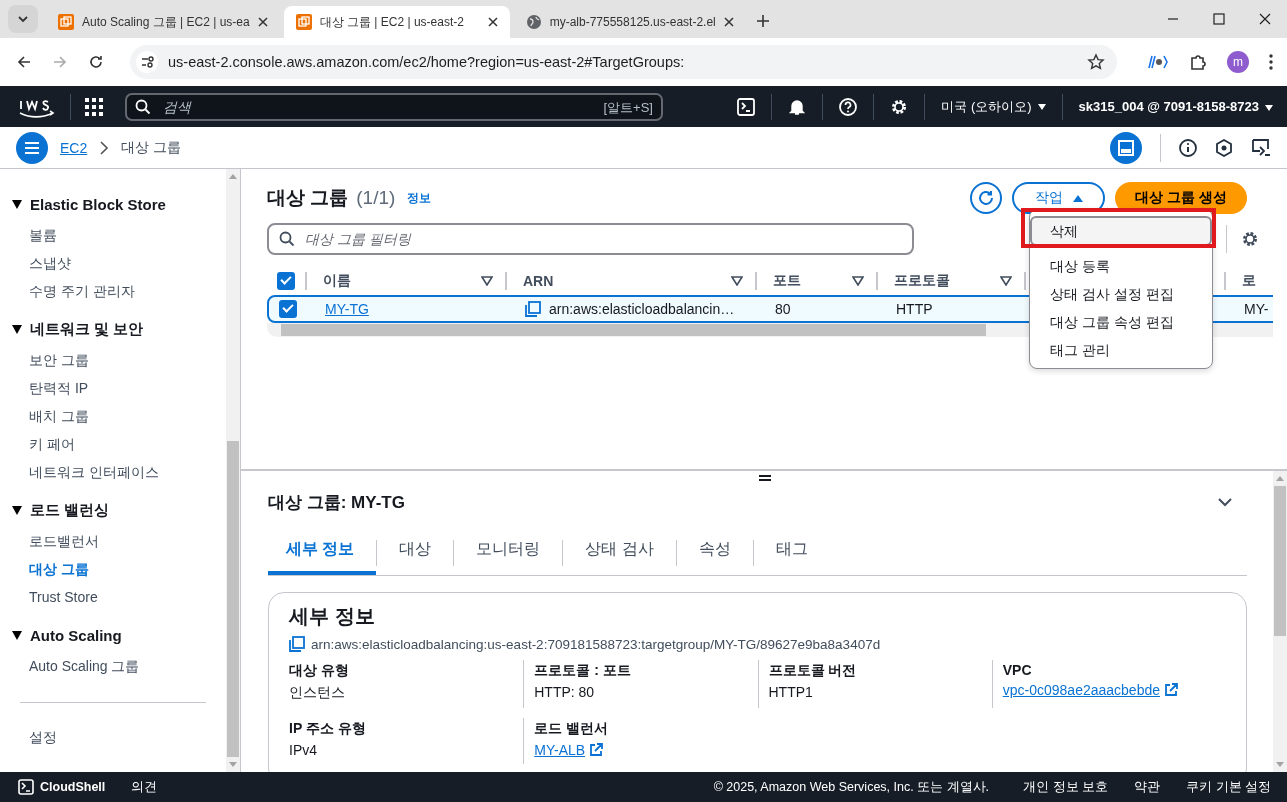 This screenshot has width=1287, height=802. Describe the element at coordinates (119, 416) in the screenshot. I see `nav-link: 배치 그룹` at that location.